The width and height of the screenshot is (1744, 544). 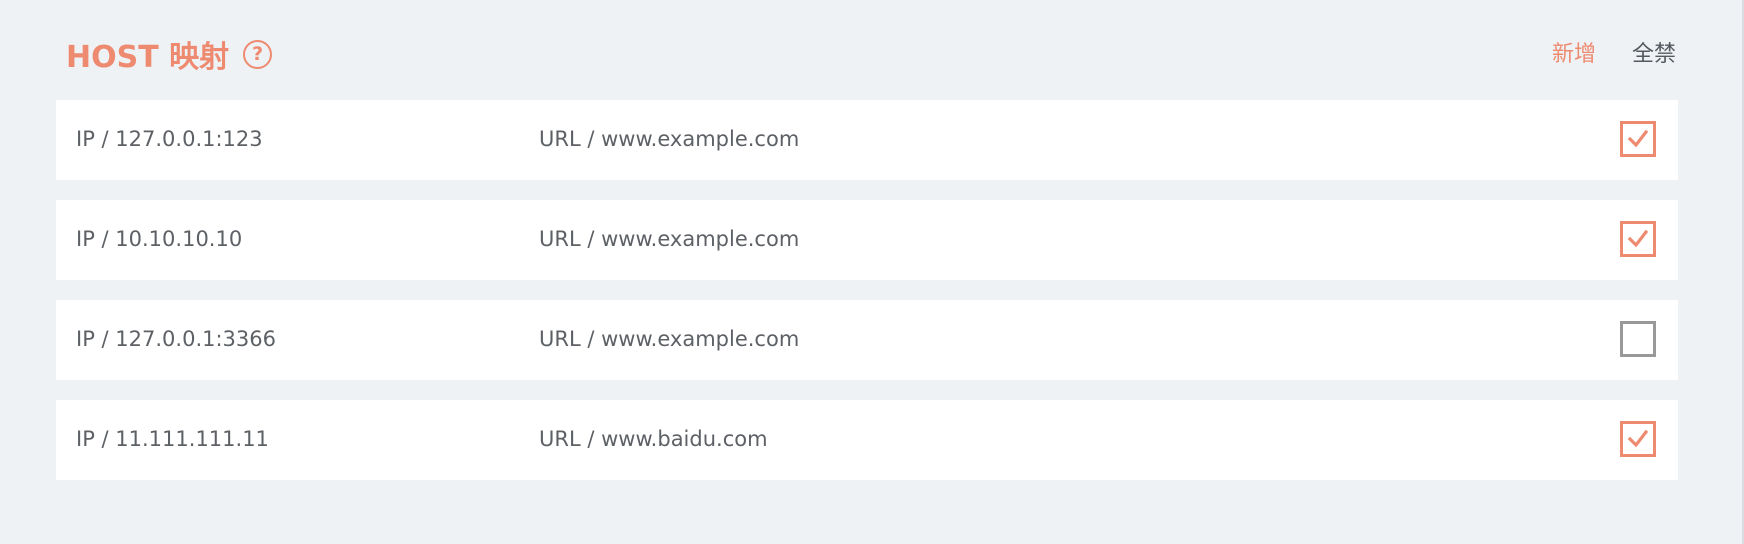 What do you see at coordinates (169, 139) in the screenshot?
I see `ip-value: IP / 127.0.0.1:123` at bounding box center [169, 139].